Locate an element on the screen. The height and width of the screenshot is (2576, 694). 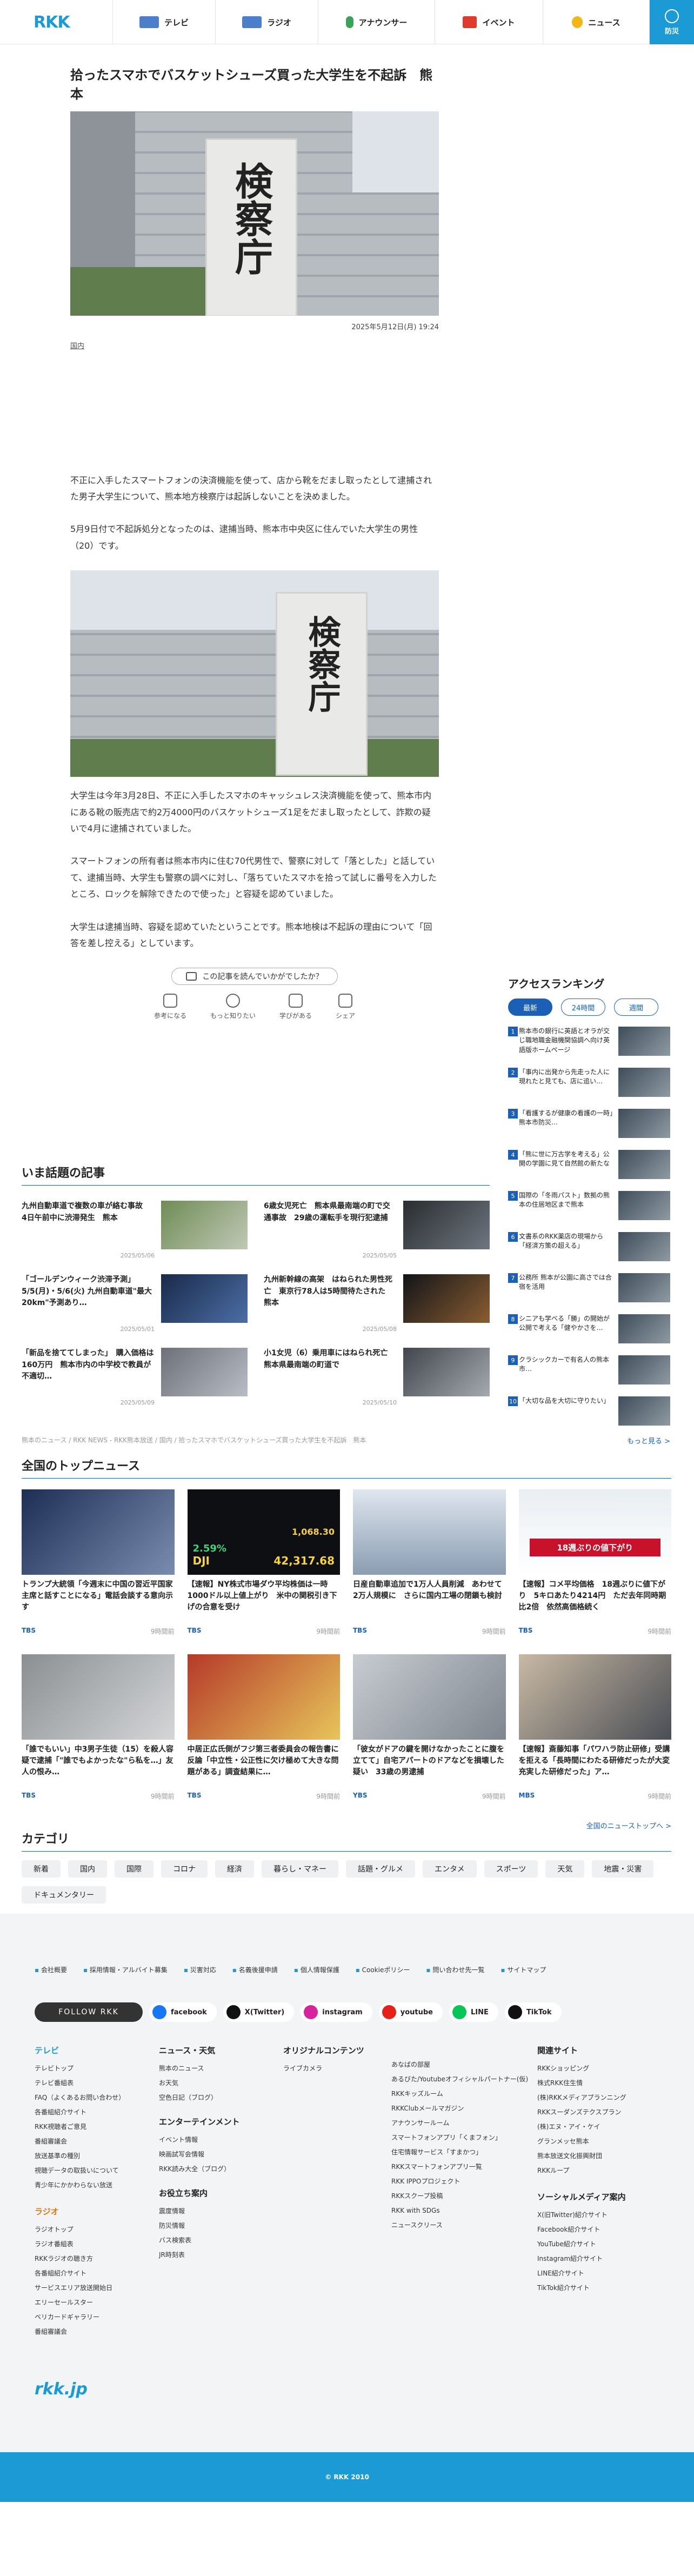
reaction-more: もっと知りたい is located at coordinates (233, 1007).